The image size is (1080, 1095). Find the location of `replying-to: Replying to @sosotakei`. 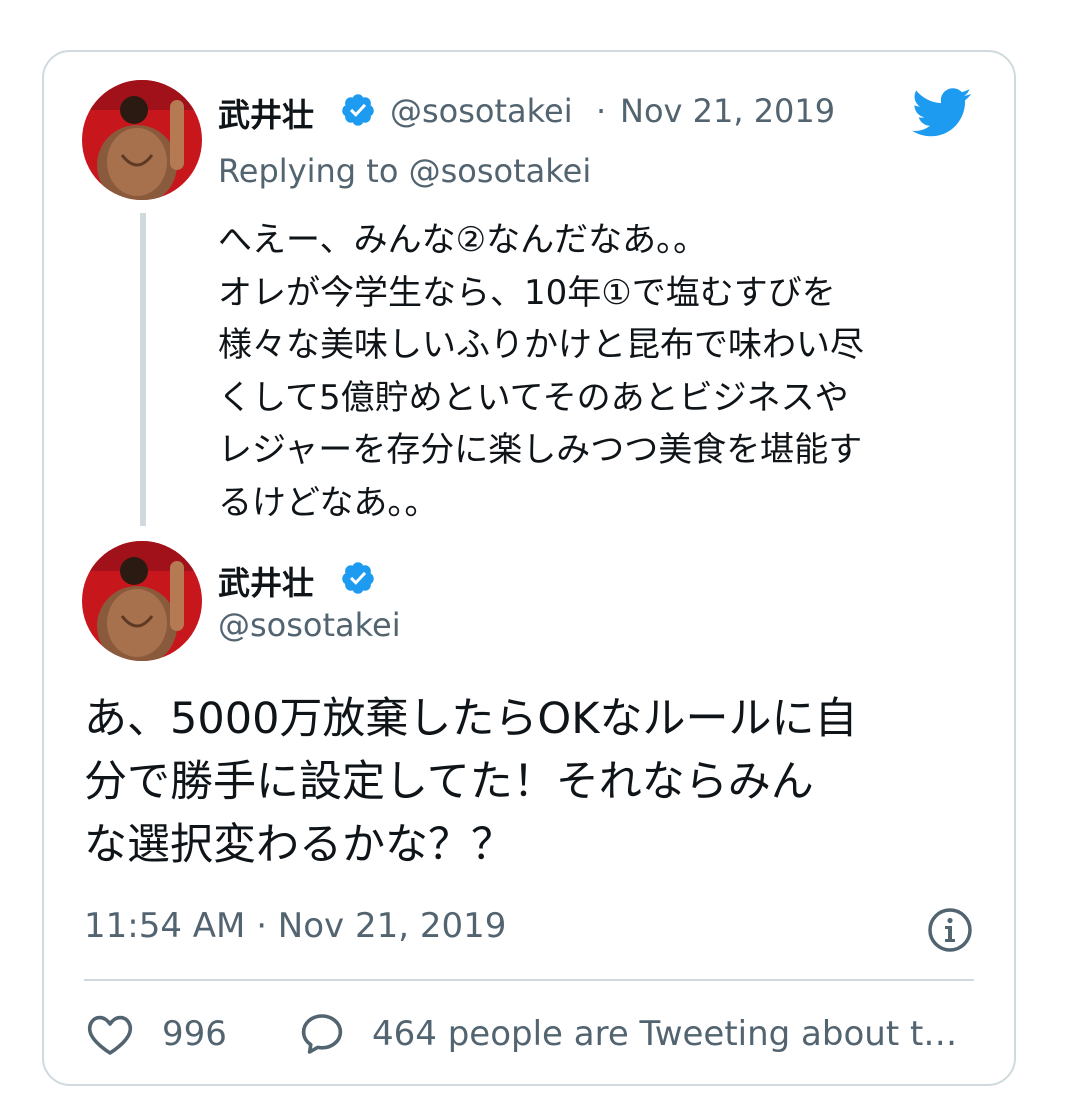

replying-to: Replying to @sosotakei is located at coordinates (404, 171).